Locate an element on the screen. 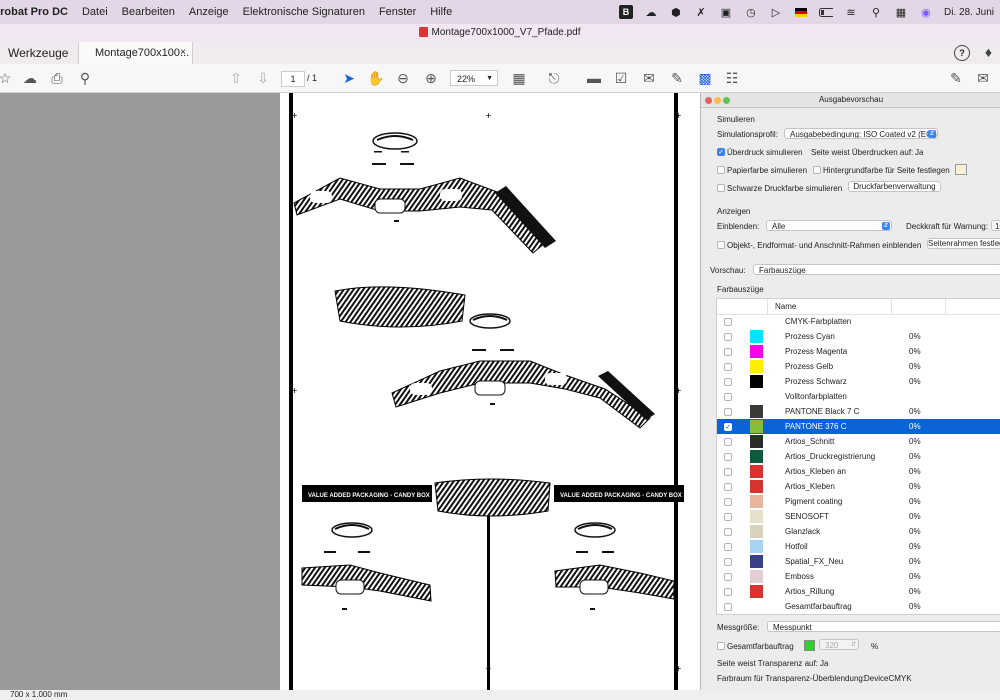  menu-signaturen: Elektronische Signaturen is located at coordinates (304, 12).